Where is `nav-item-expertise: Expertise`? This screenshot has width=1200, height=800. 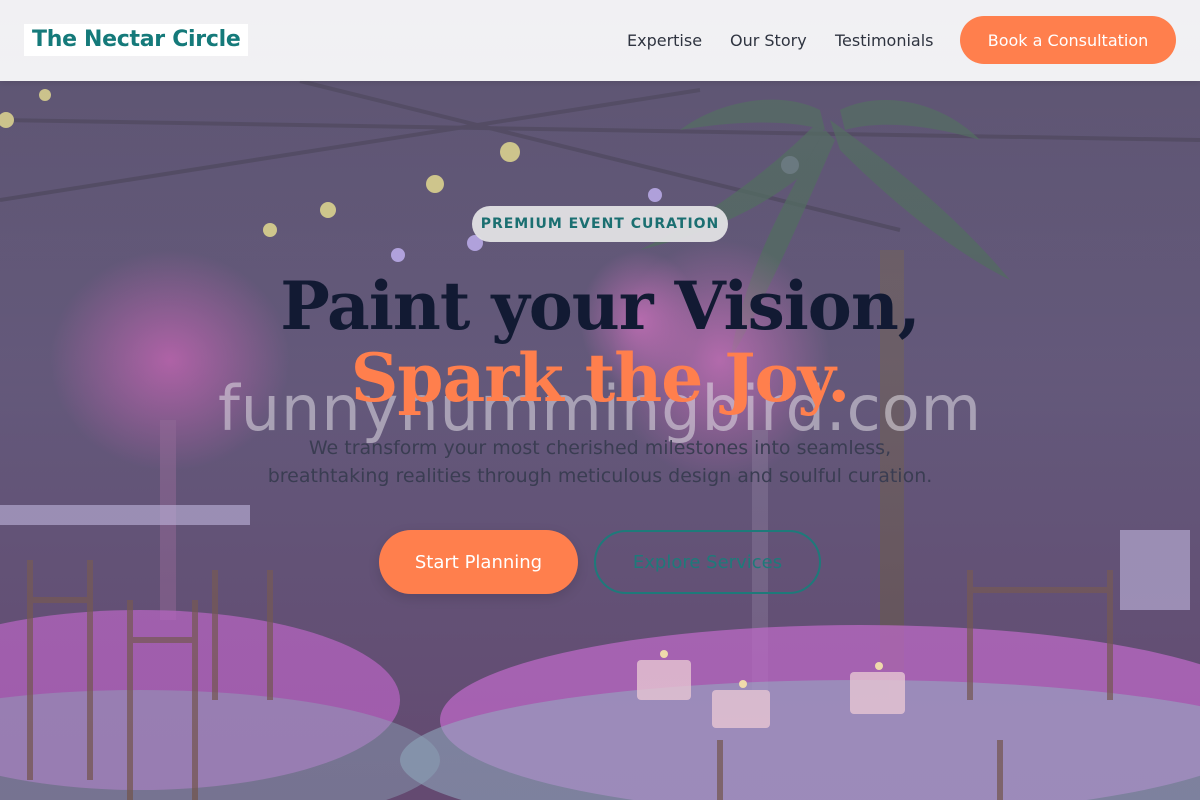
nav-item-expertise: Expertise is located at coordinates (664, 40).